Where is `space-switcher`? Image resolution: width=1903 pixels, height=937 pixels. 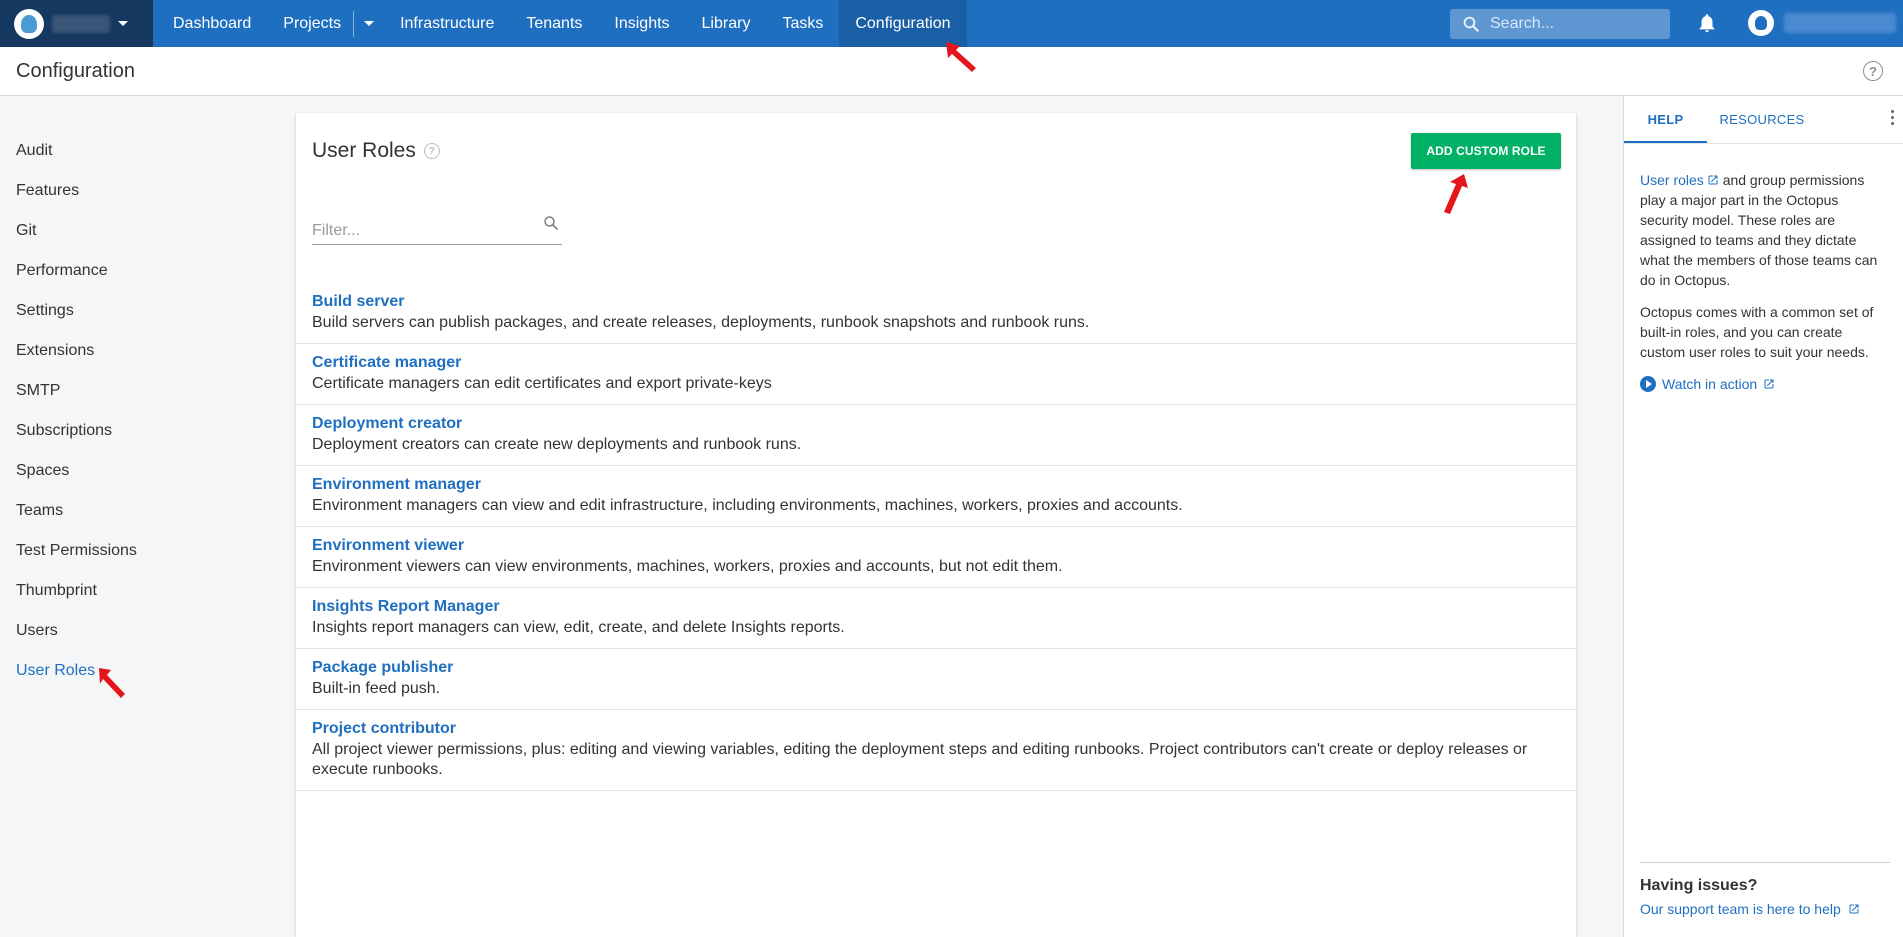
space-switcher is located at coordinates (76, 23).